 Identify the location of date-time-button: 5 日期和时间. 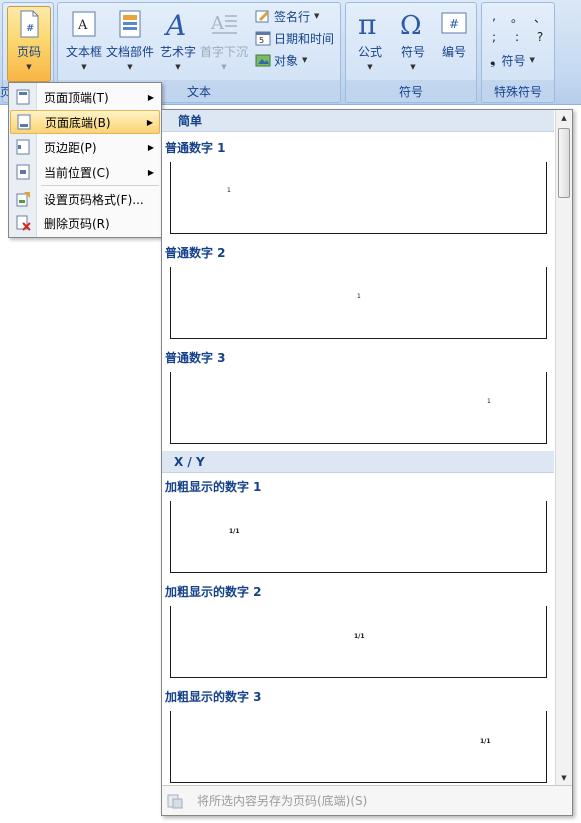
(294, 38).